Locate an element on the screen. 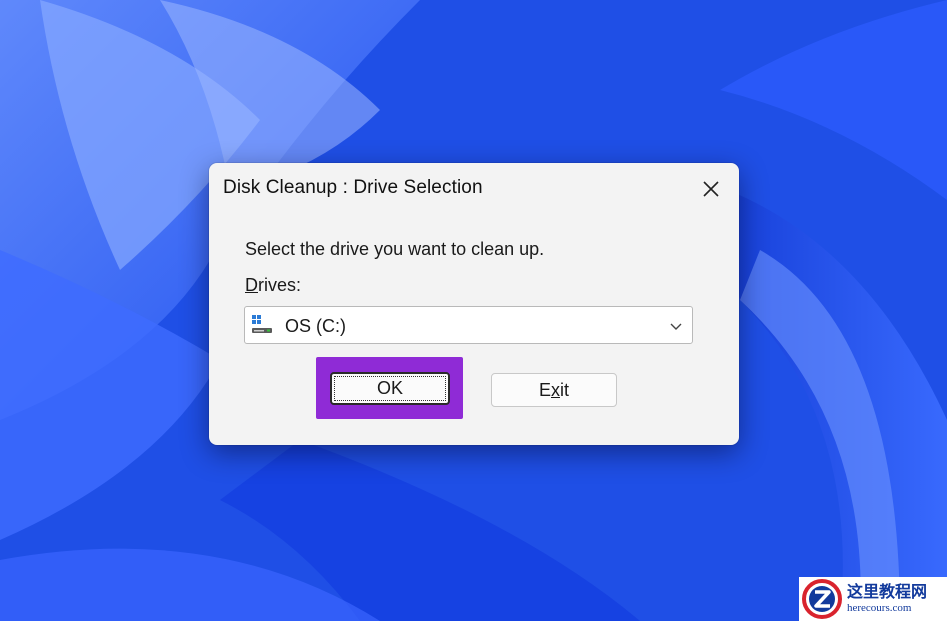 This screenshot has width=947, height=621. site-watermark: 这里教程网 herecours.com is located at coordinates (873, 599).